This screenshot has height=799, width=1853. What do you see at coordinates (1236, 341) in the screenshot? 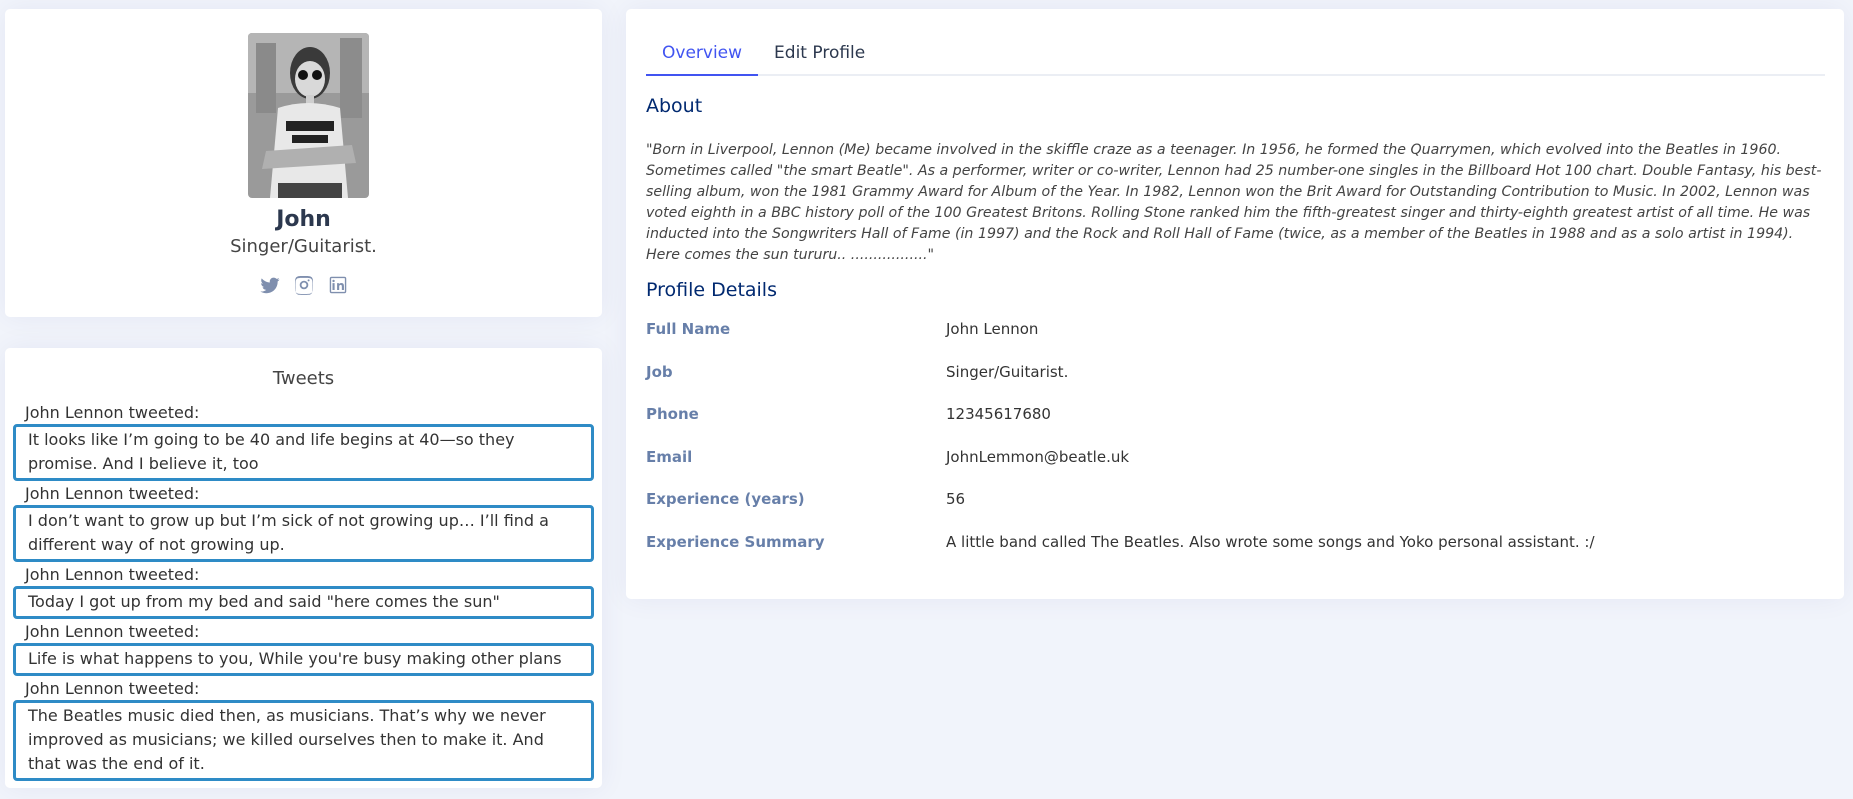
I see `detail-row-full-name: Full Name John Lennon` at bounding box center [1236, 341].